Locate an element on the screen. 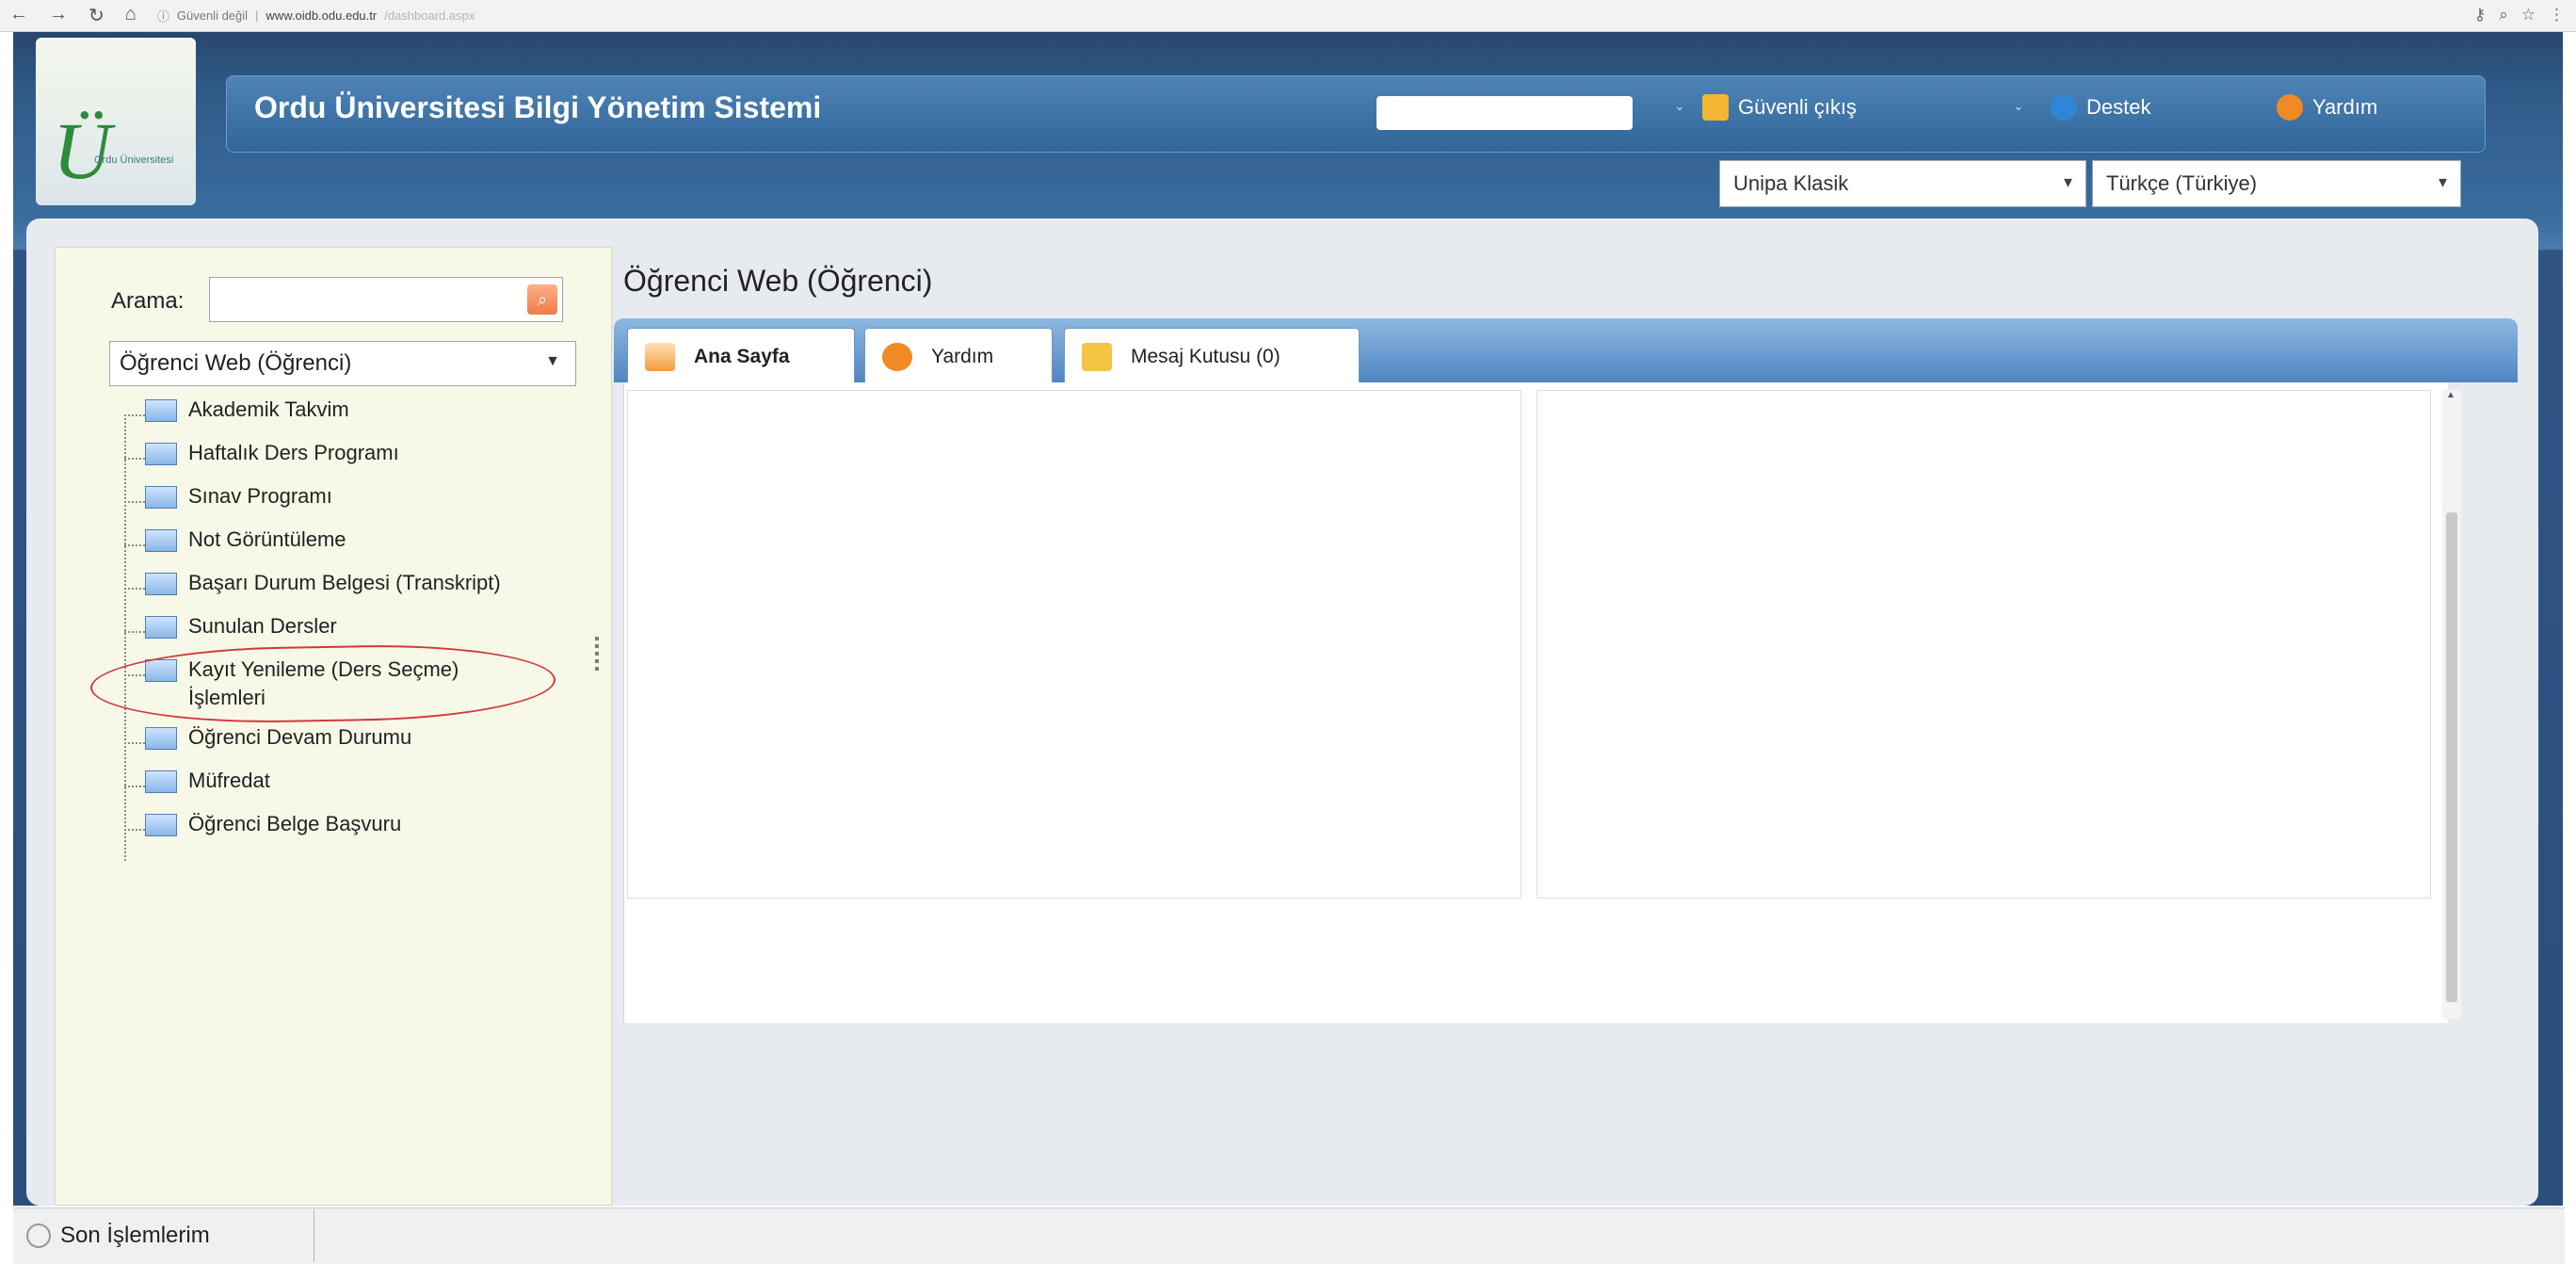 The width and height of the screenshot is (2576, 1264). home-icon is located at coordinates (660, 357).